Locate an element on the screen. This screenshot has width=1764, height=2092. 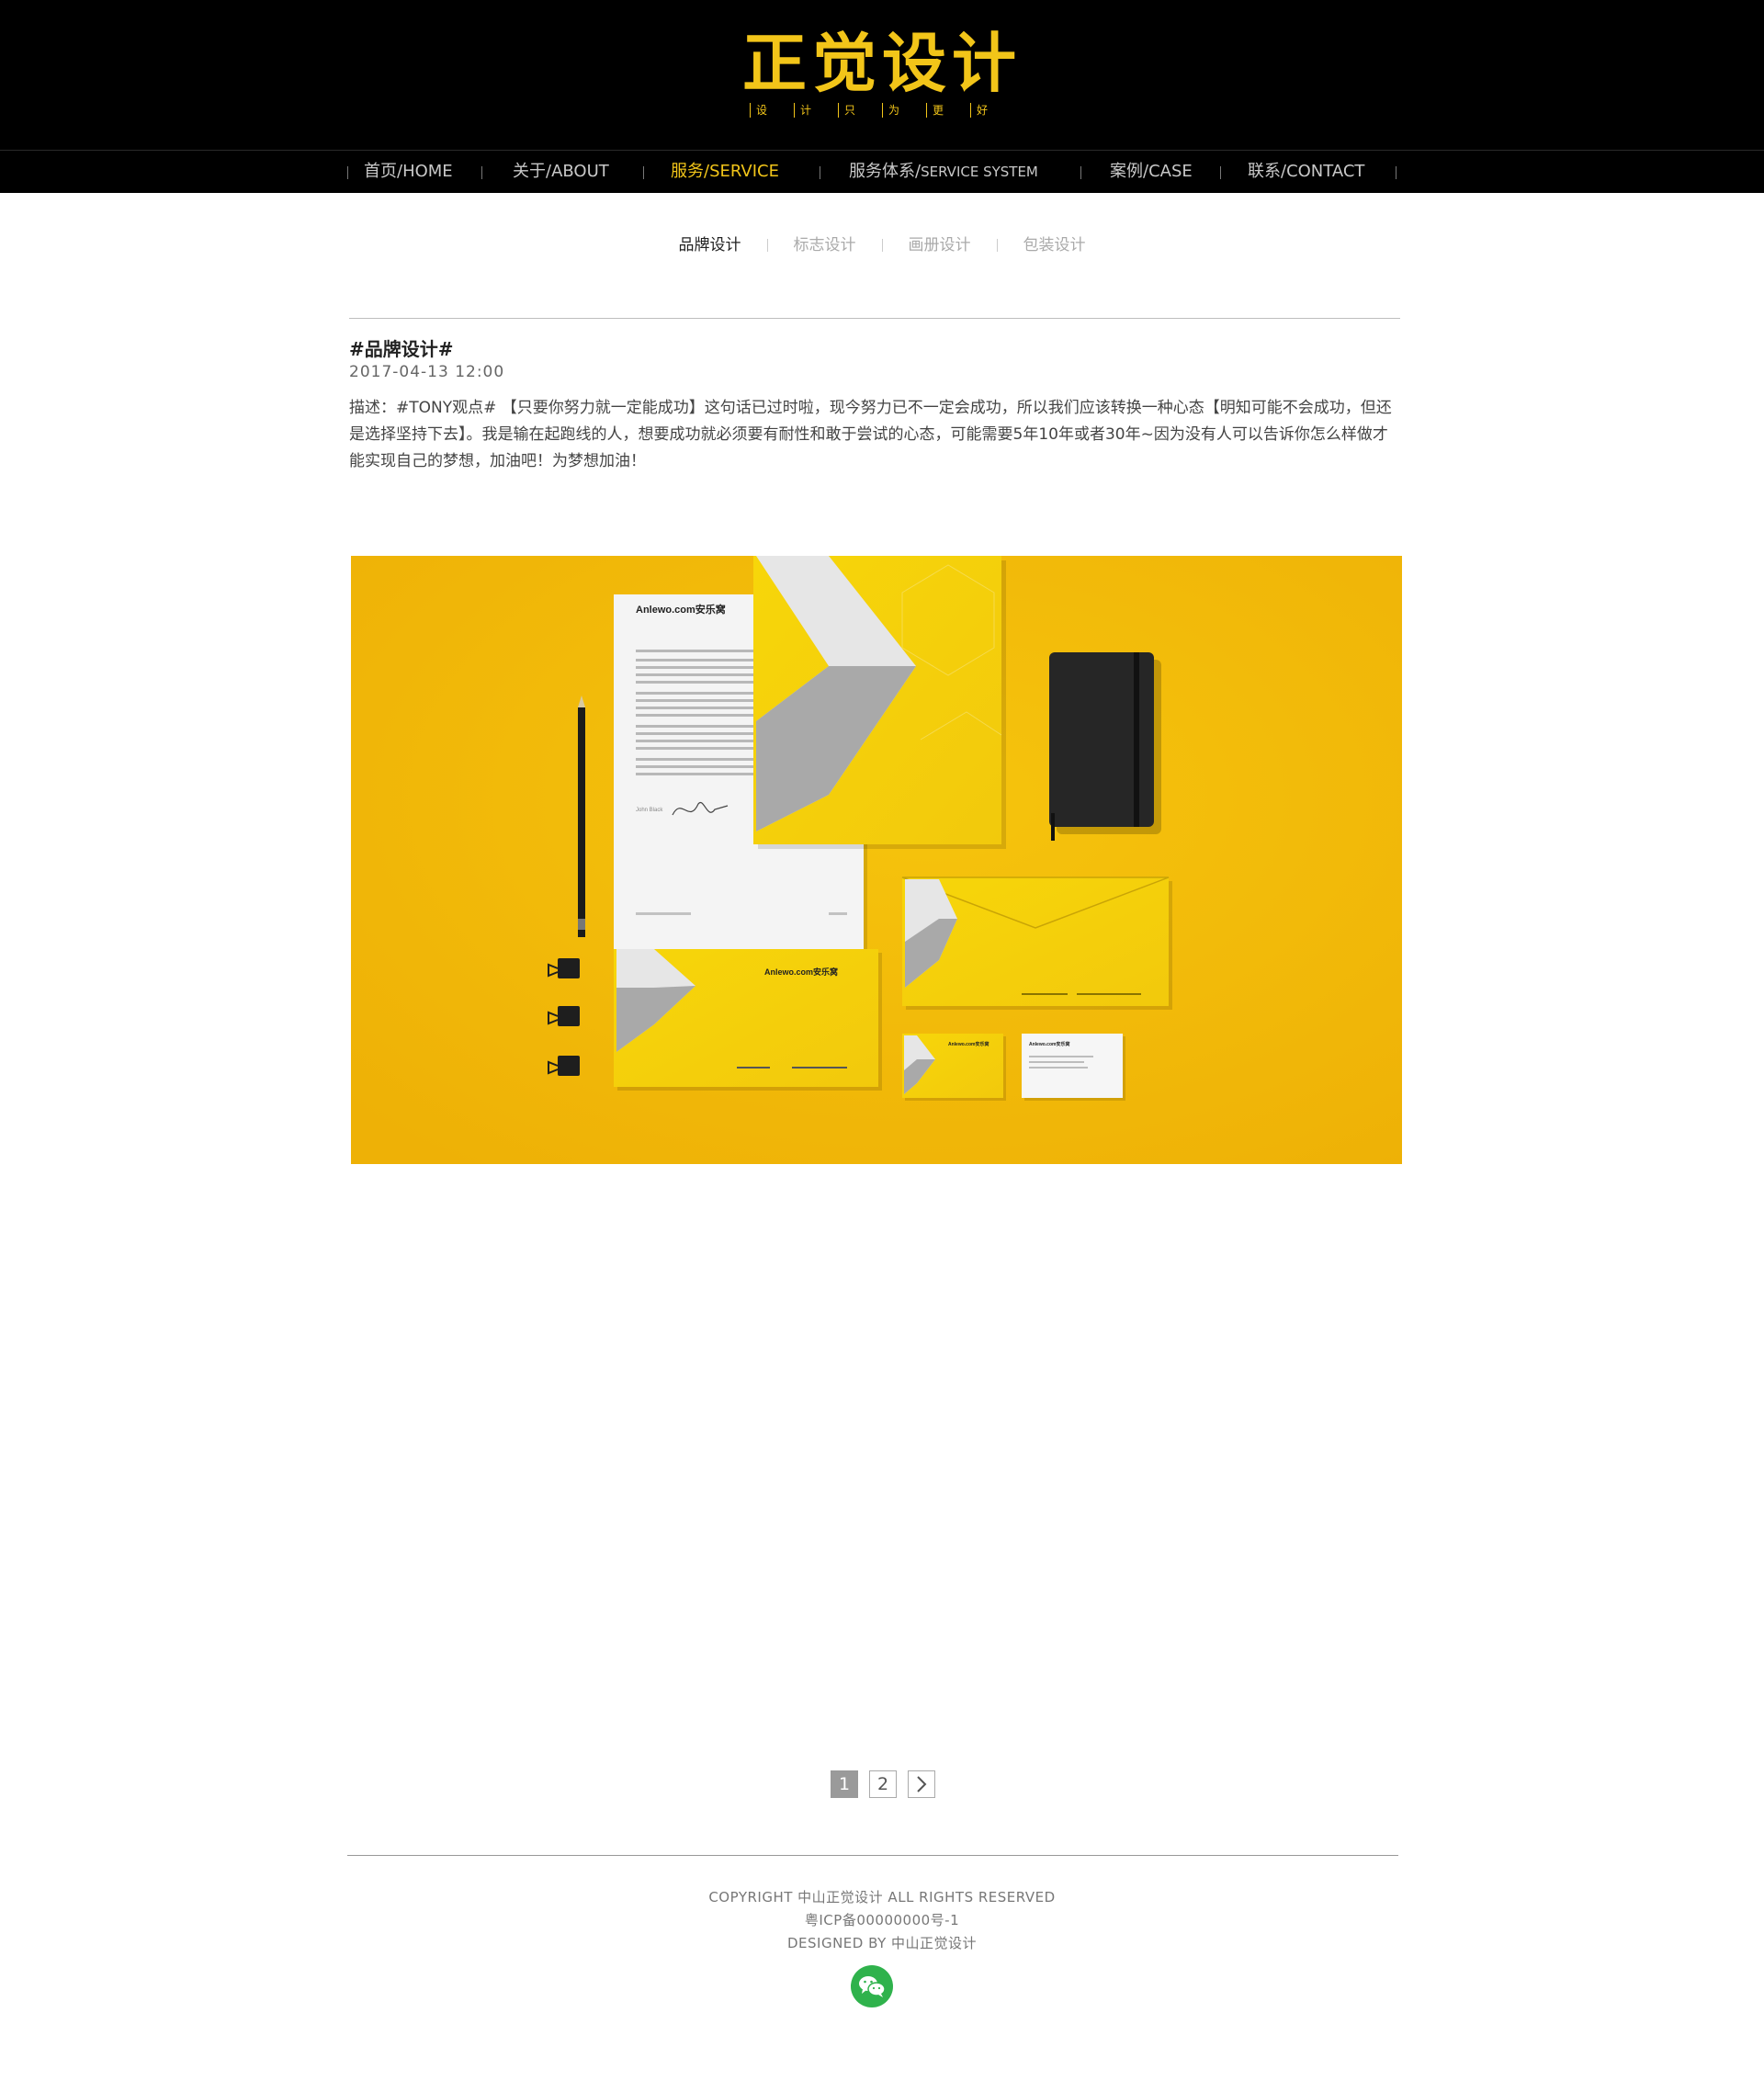
pagination: 1 2 is located at coordinates (883, 1784).